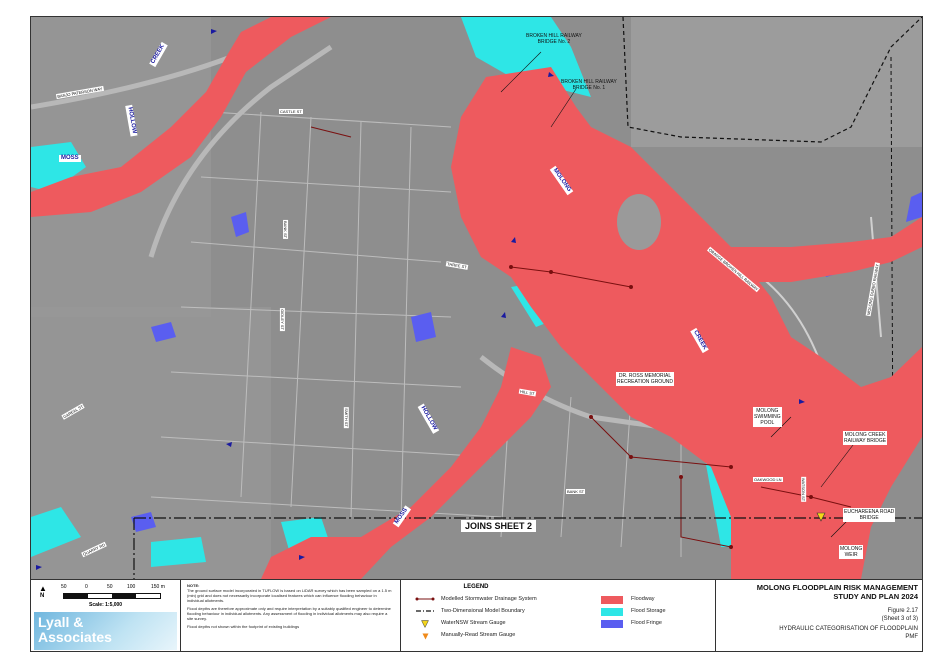  Describe the element at coordinates (425, 636) in the screenshot. I see `orange-triangle-icon` at that location.